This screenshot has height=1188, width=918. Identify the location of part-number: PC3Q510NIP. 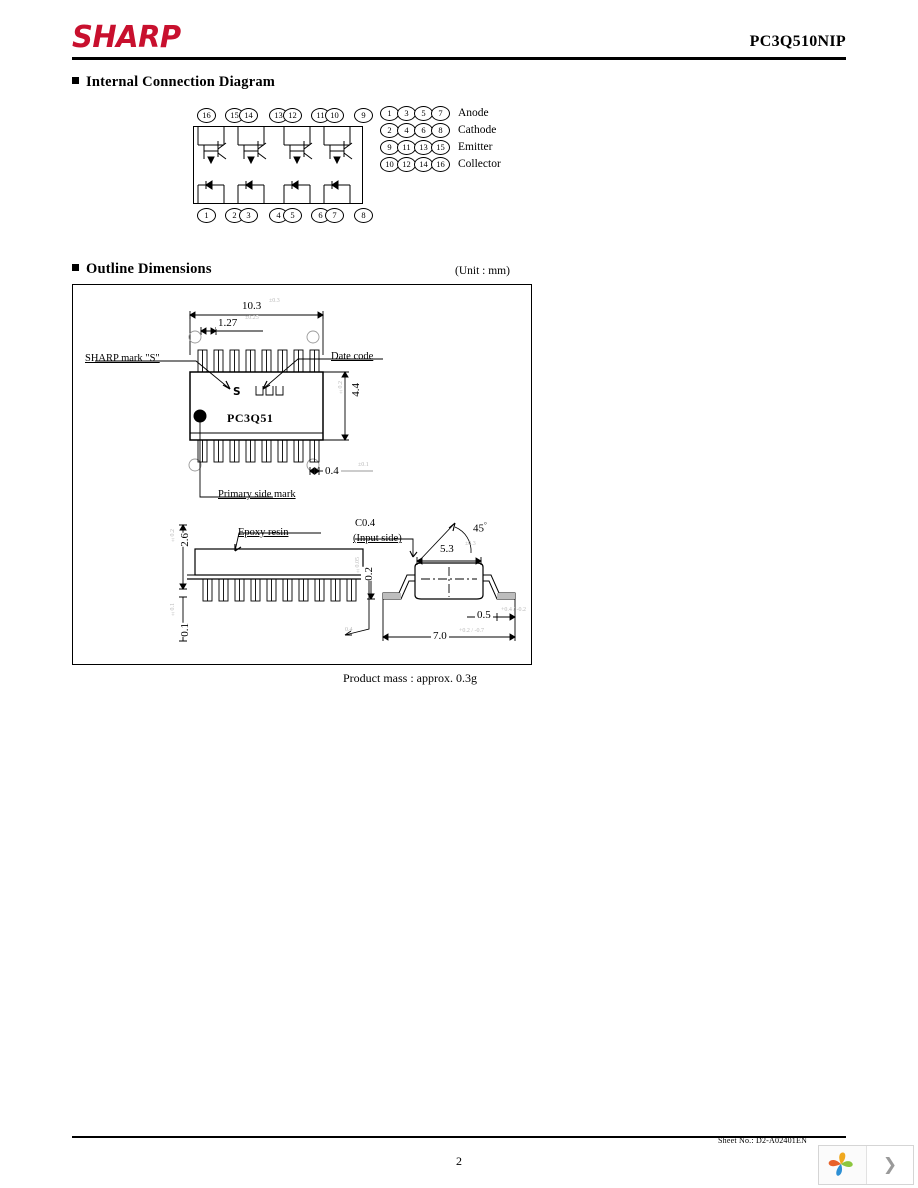
(797, 41).